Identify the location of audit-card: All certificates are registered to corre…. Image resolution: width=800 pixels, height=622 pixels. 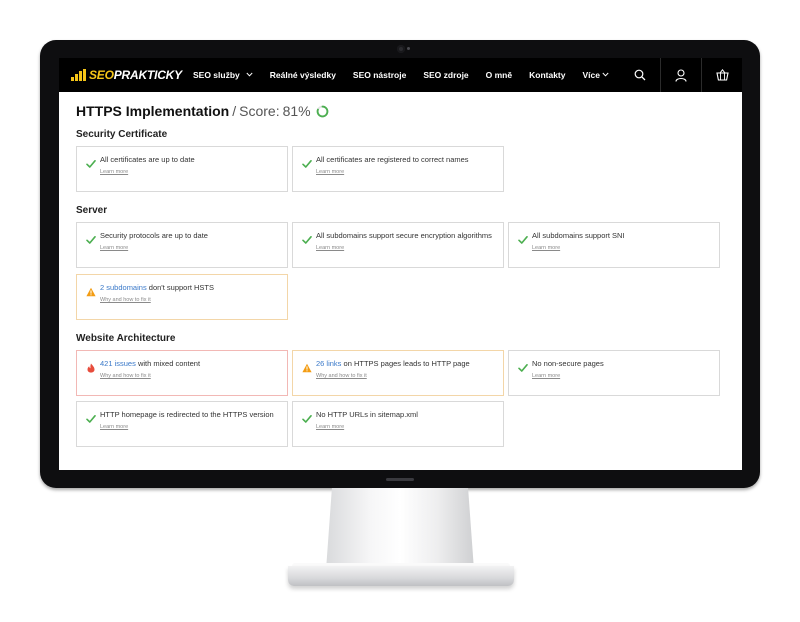
(398, 169).